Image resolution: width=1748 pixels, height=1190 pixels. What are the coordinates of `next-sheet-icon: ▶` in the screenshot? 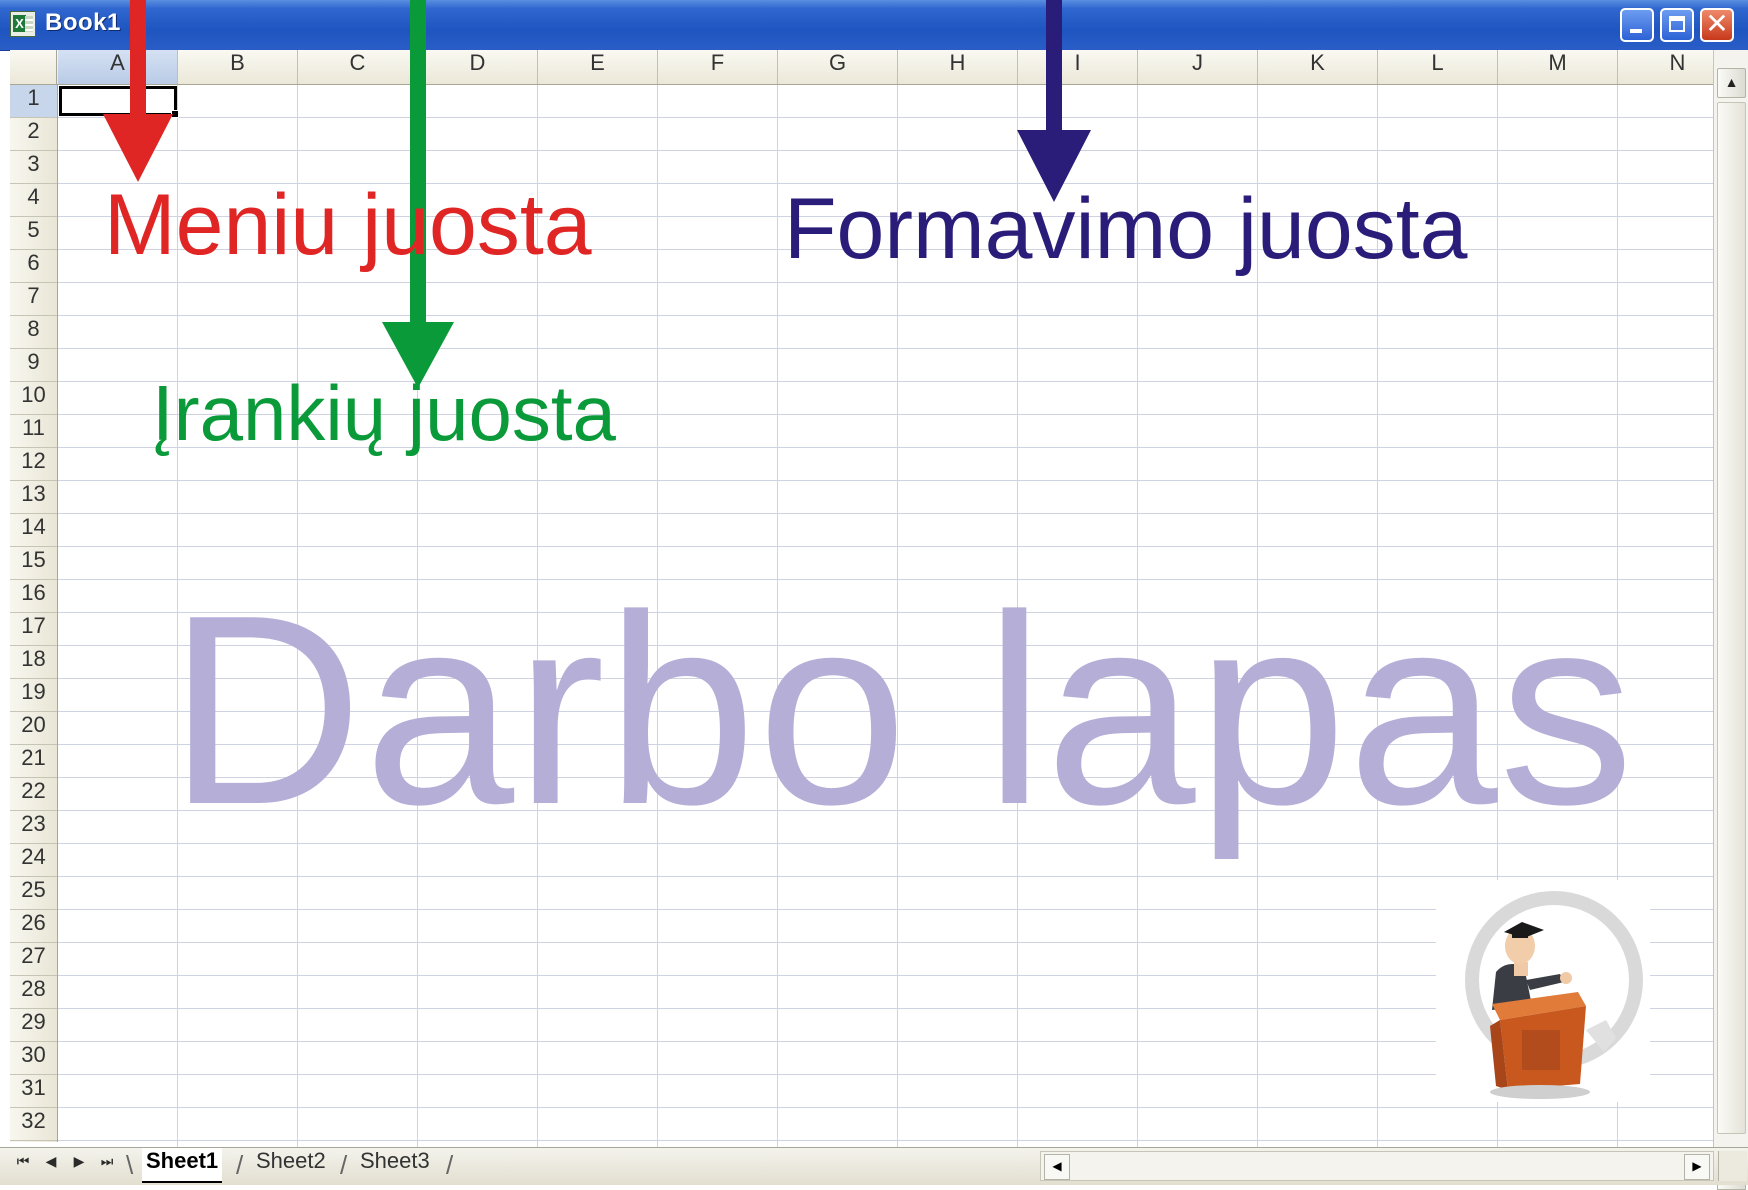 It's located at (79, 1166).